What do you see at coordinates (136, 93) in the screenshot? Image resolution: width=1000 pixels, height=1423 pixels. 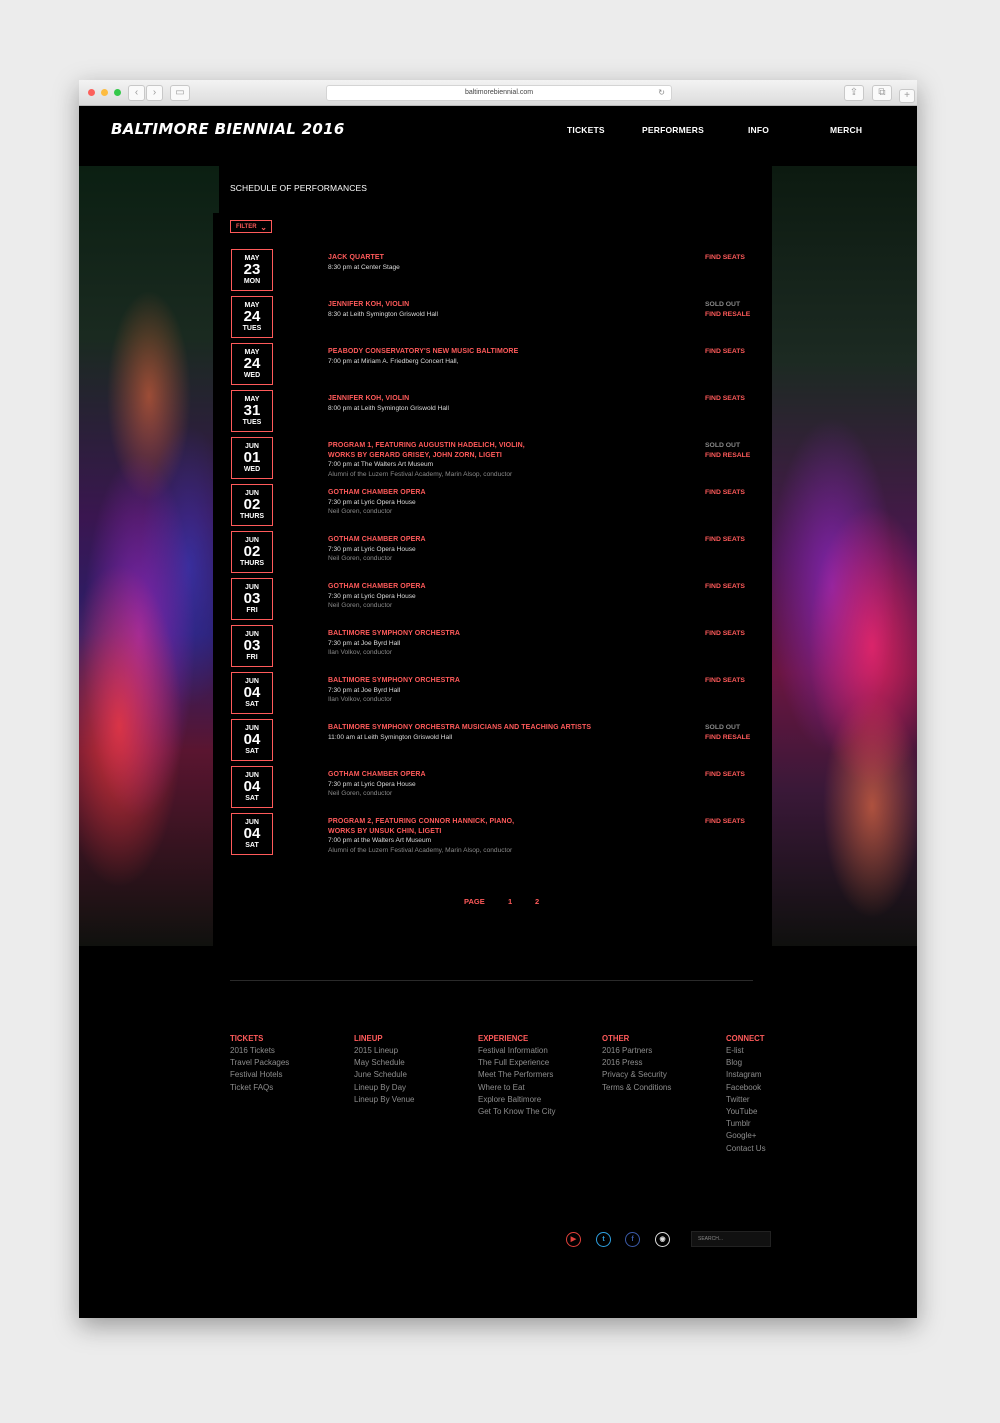 I see `chevron-left-icon: ‹` at bounding box center [136, 93].